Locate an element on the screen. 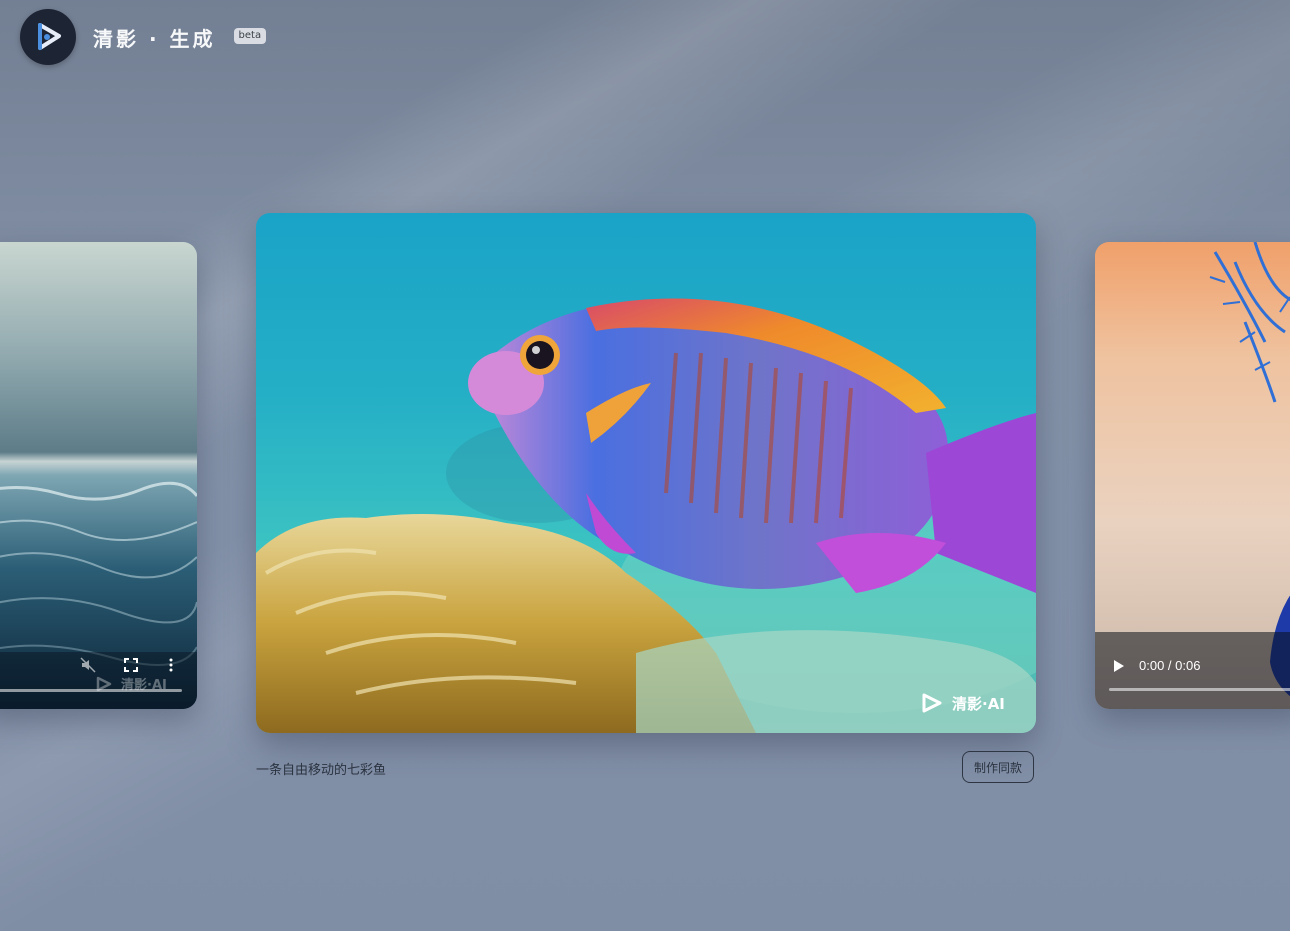  more-icon is located at coordinates (171, 665).